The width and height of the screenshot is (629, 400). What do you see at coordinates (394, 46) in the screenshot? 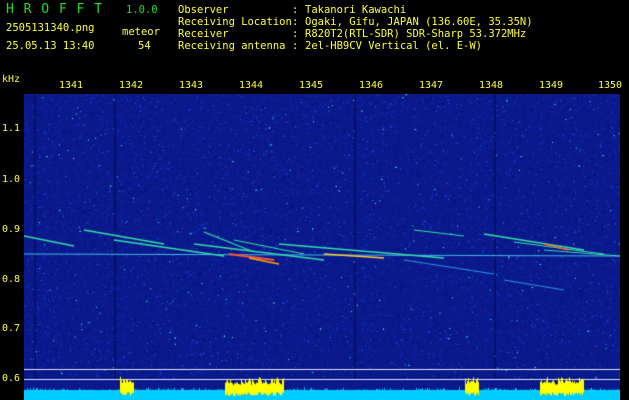
I see `field-value-antenna: 2el-HB9CV Vertical (el. E-W)` at bounding box center [394, 46].